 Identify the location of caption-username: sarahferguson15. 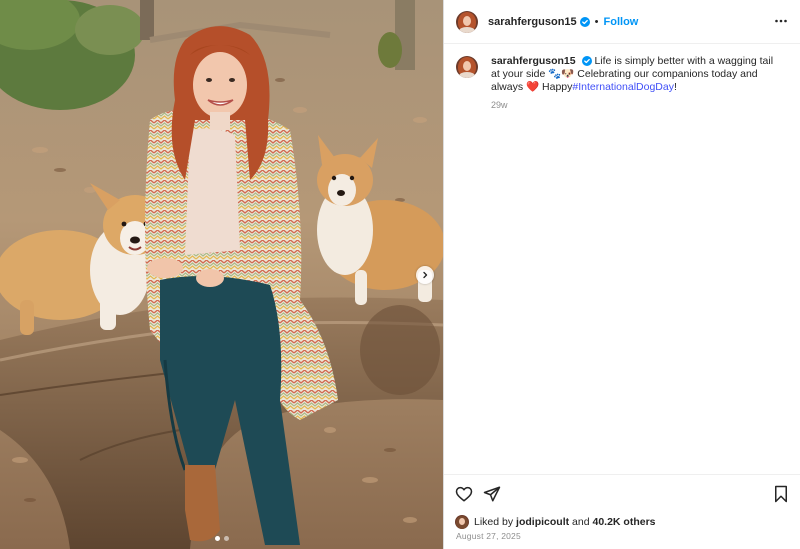
(533, 61).